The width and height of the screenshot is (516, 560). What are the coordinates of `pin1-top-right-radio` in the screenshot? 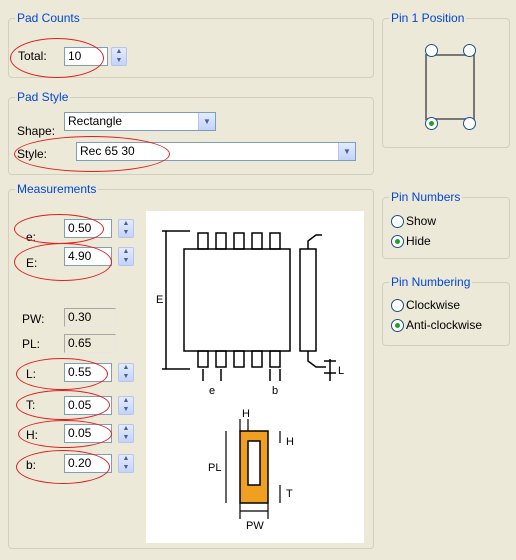 It's located at (469, 50).